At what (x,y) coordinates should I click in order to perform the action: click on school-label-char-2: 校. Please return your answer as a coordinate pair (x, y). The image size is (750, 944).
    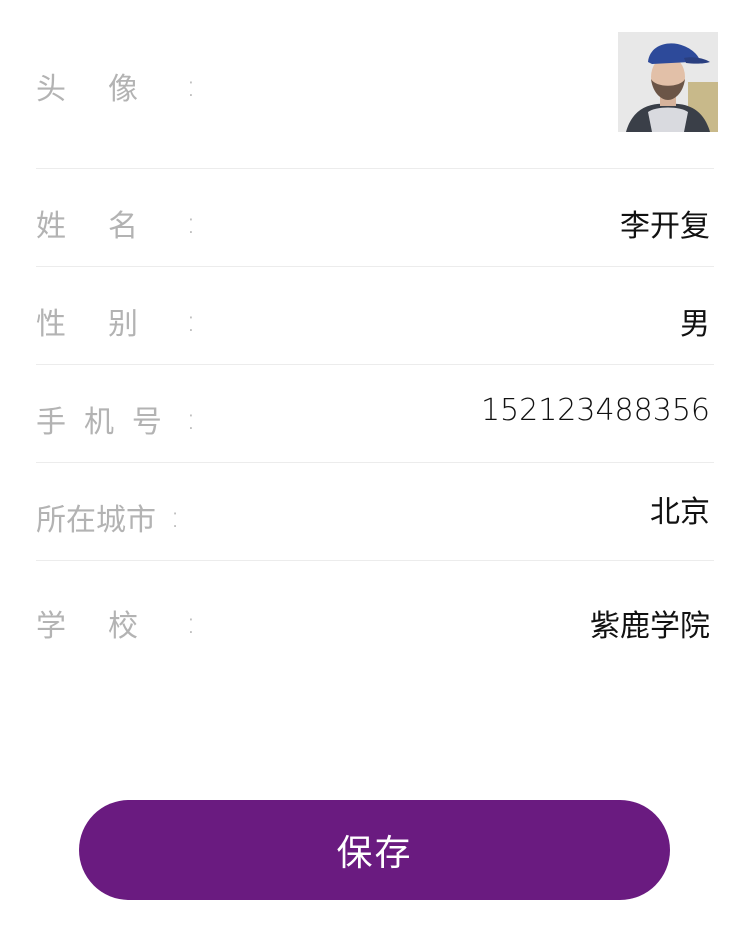
    Looking at the image, I should click on (122, 626).